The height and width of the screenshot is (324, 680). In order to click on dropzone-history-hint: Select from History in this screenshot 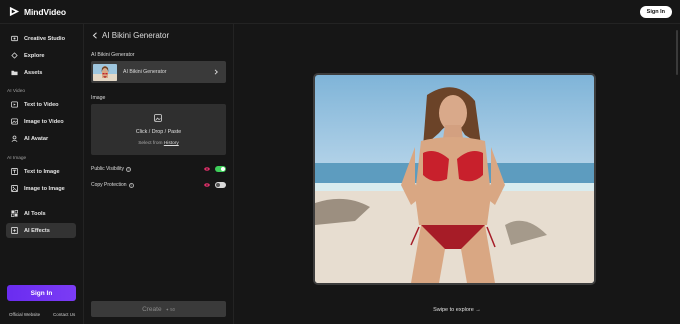, I will do `click(158, 143)`.